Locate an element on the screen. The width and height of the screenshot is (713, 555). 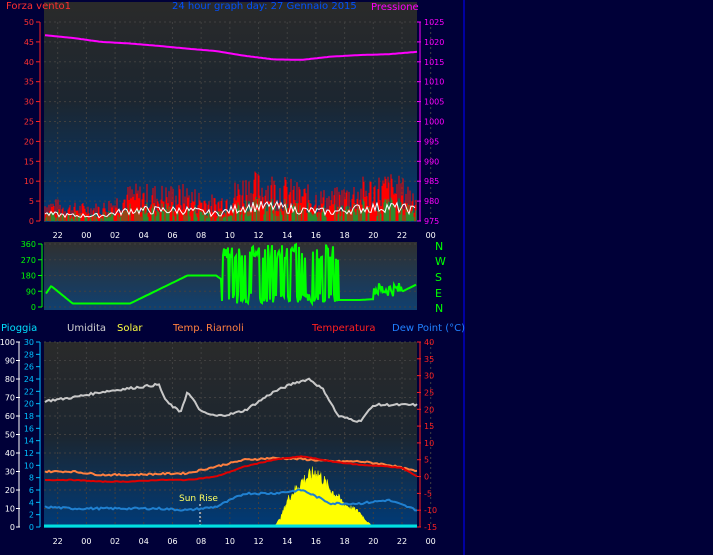
pressure-tick-label: 980 is located at coordinates (431, 201).